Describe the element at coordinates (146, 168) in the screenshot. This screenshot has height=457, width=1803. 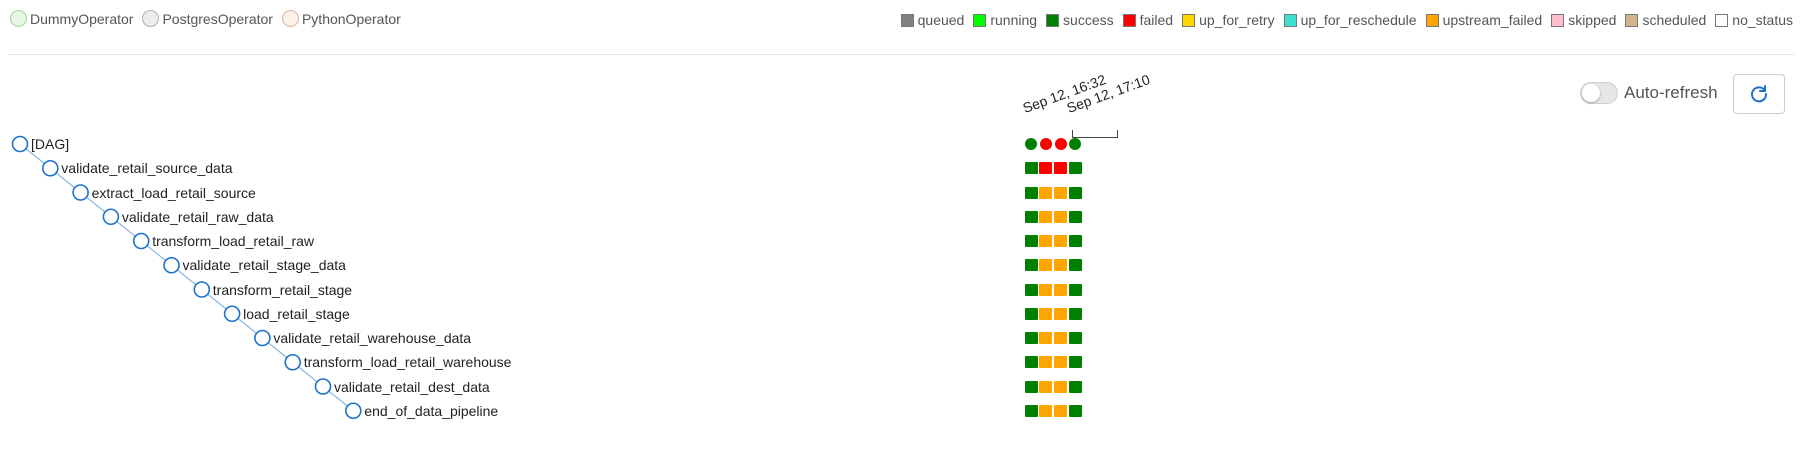
I see `task-label-validate-retail-source-data: validate_retail_source_data` at that location.